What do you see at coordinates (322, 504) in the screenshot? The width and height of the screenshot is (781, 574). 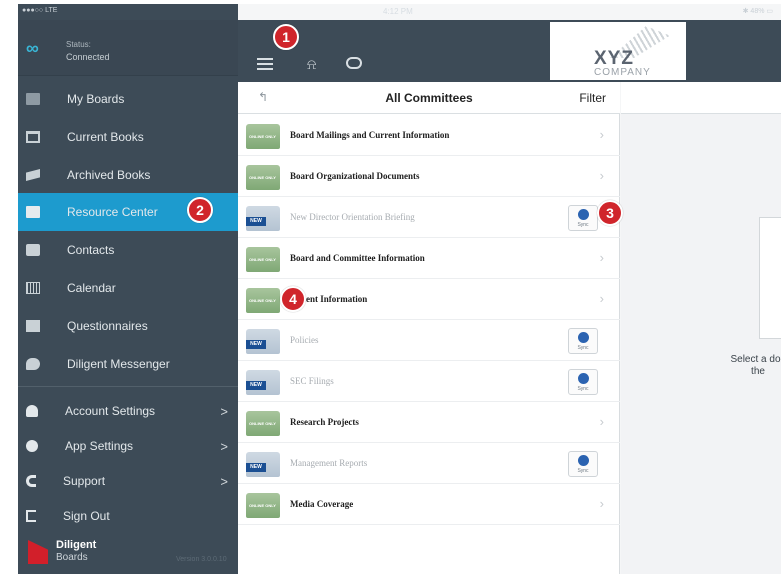 I see `list-item-label: Media Coverage` at bounding box center [322, 504].